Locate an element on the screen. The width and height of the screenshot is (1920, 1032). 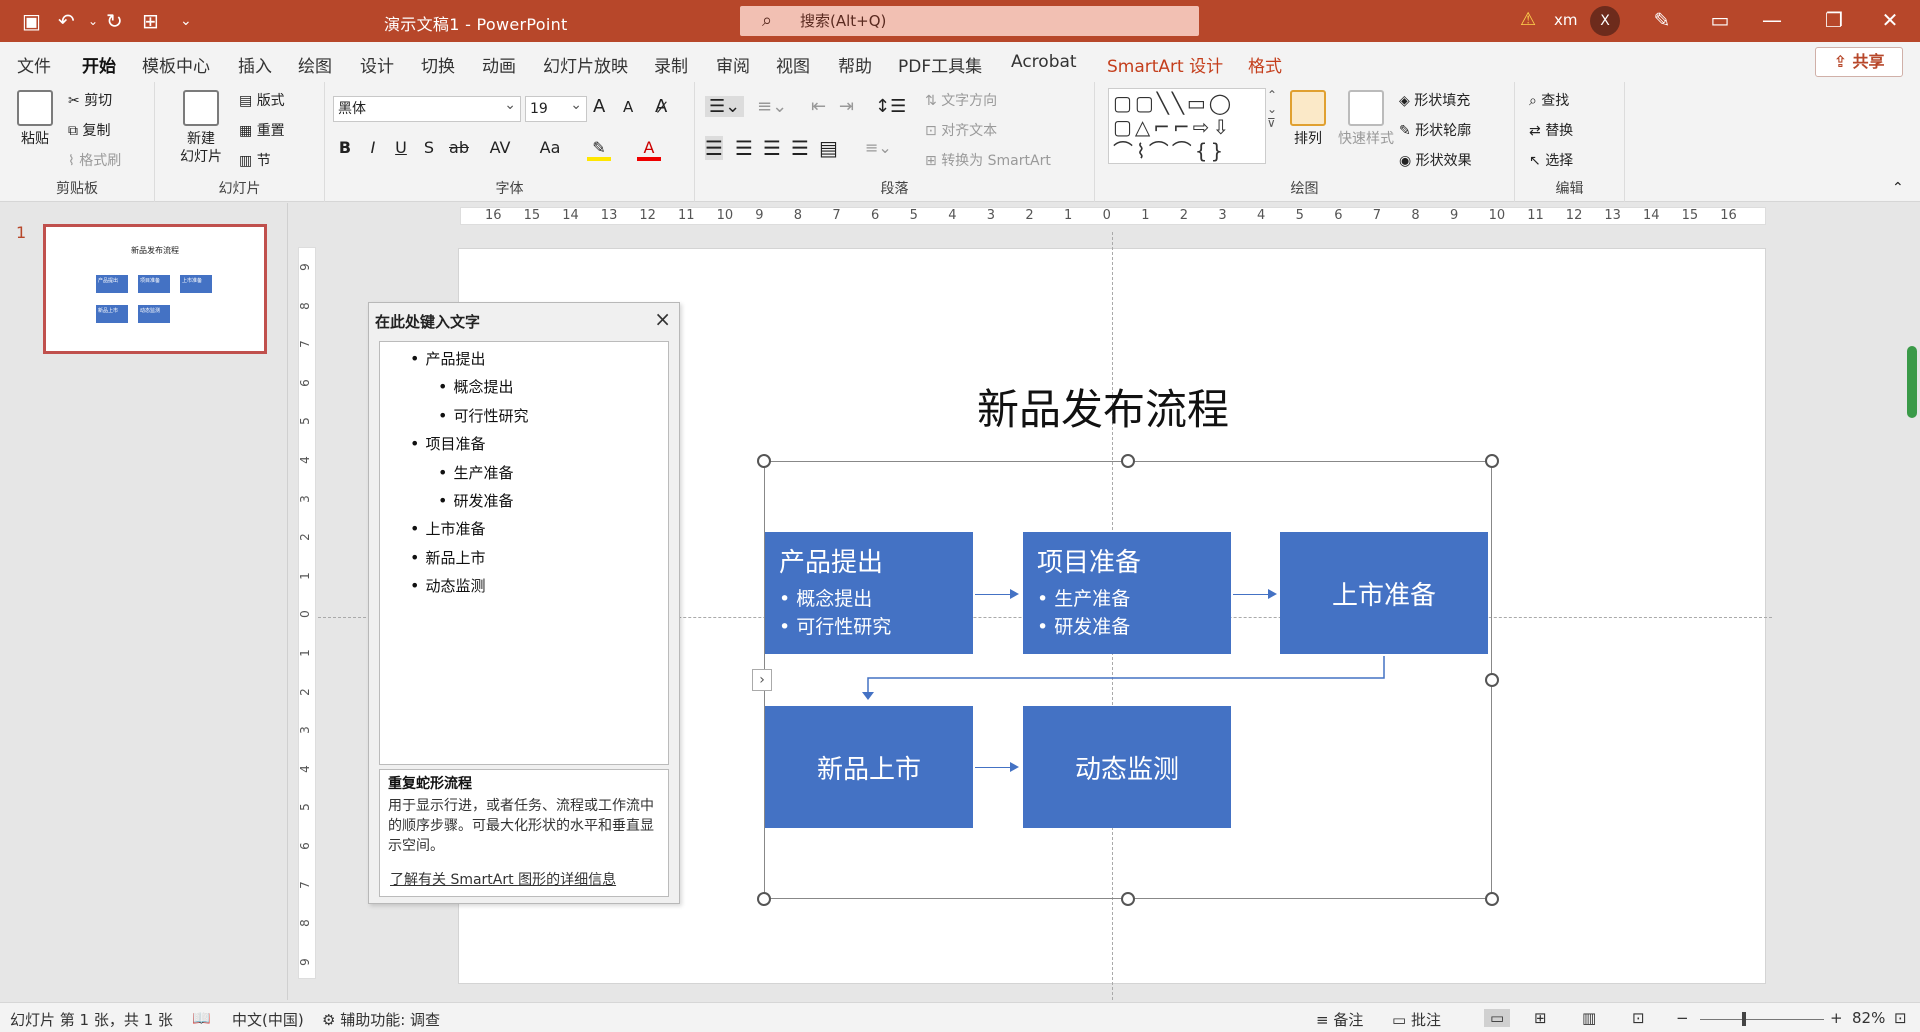
zoom-in-button: + is located at coordinates (1836, 1018).